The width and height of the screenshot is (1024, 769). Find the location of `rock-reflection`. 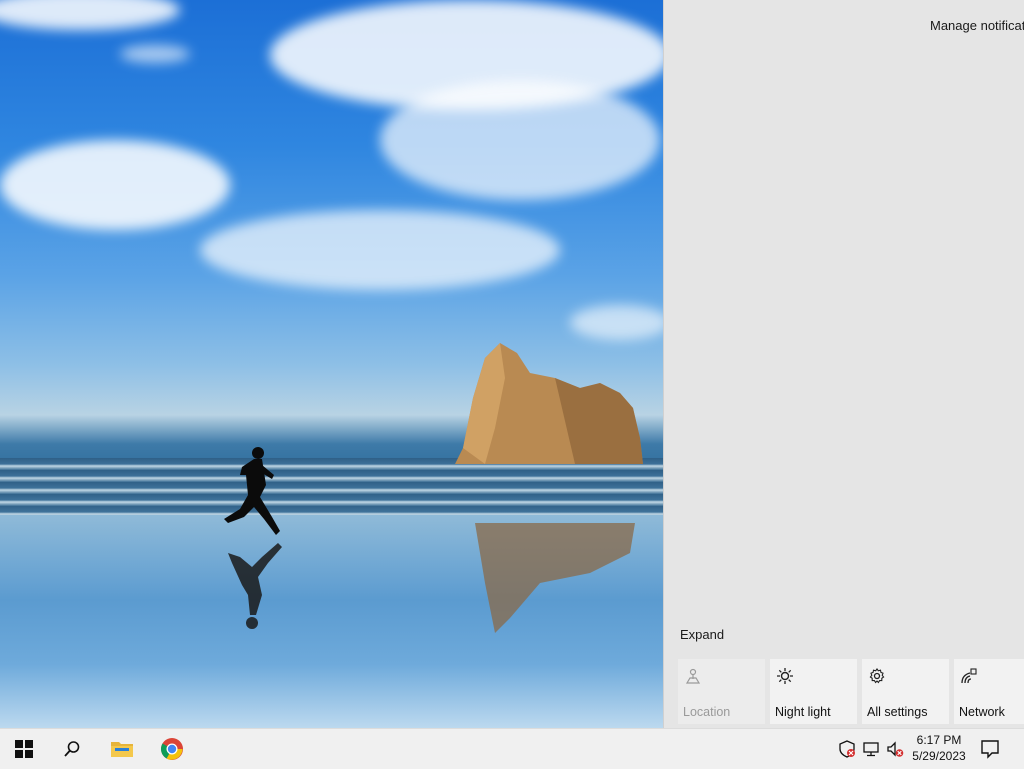

rock-reflection is located at coordinates (555, 578).